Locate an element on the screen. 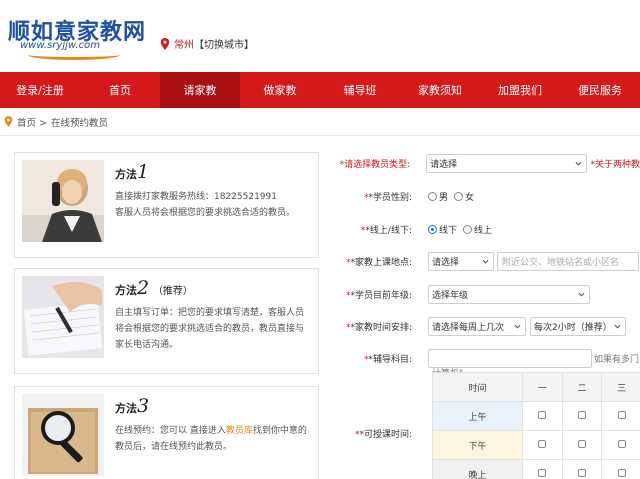 The image size is (640, 479). teacher-type-select: 请选择 is located at coordinates (507, 163).